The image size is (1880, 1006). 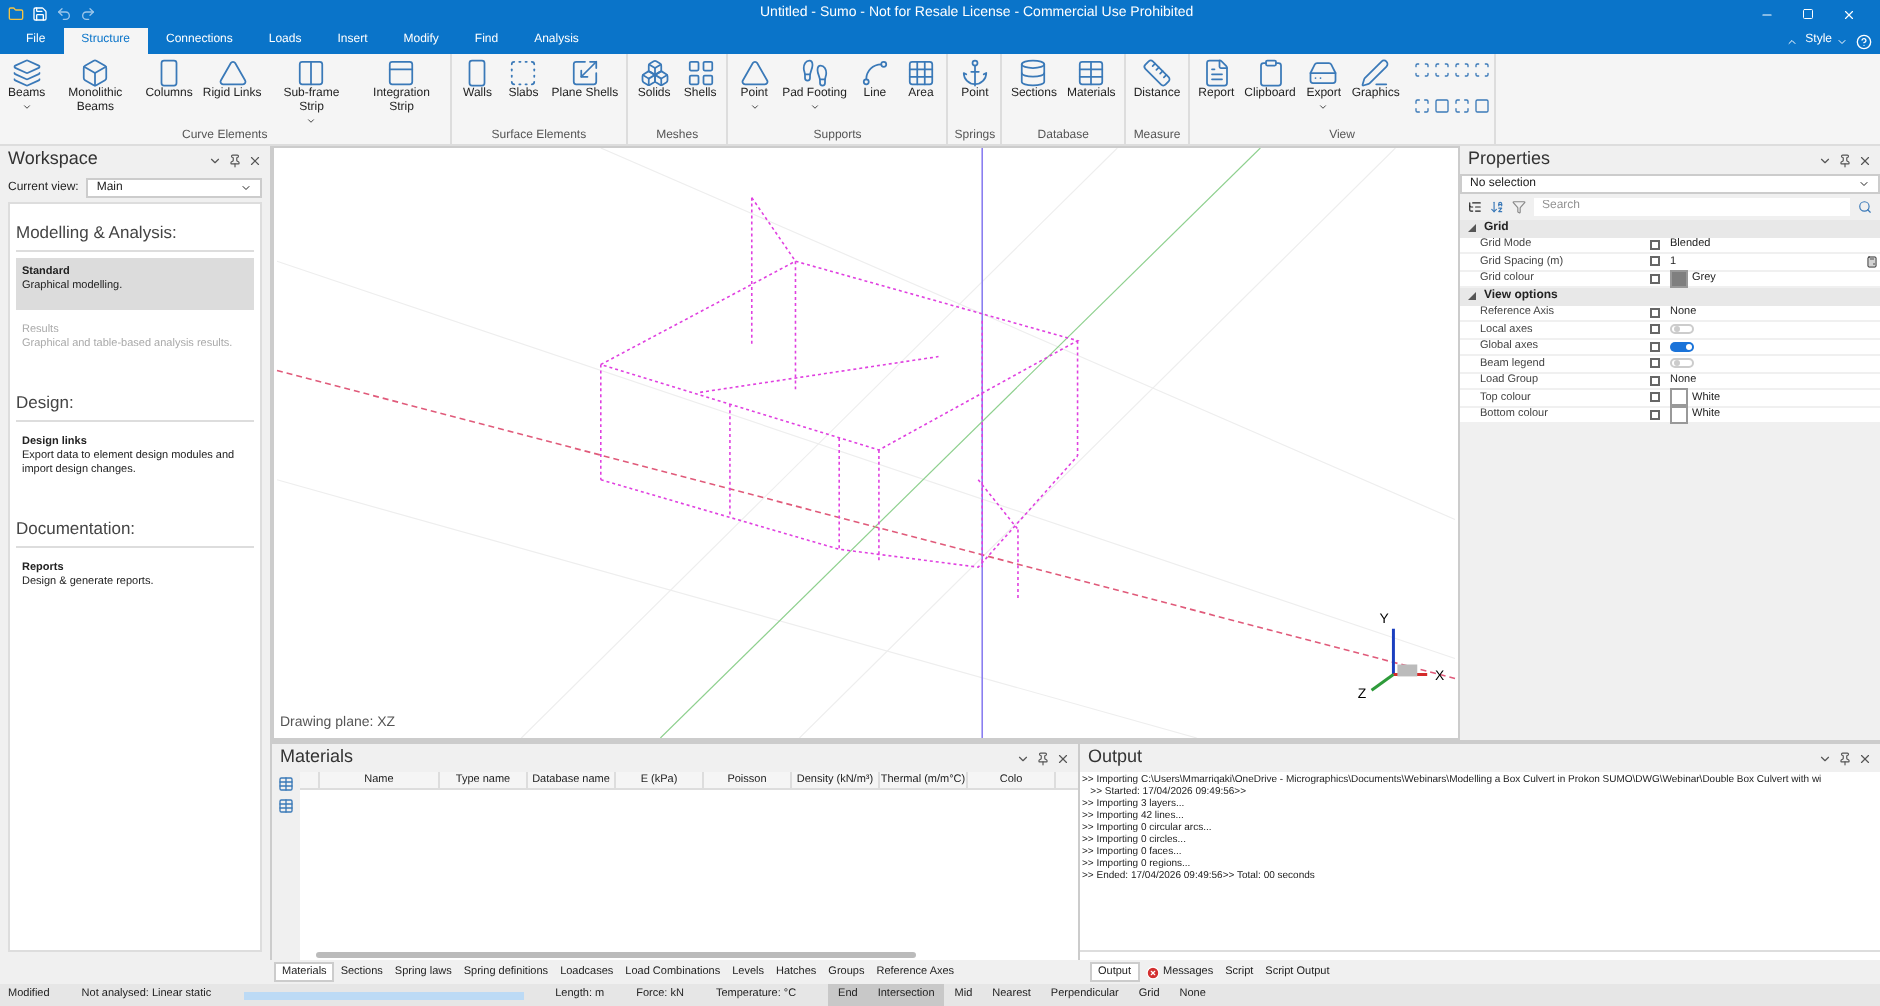 I want to click on pencil-icon, so click(x=1375, y=73).